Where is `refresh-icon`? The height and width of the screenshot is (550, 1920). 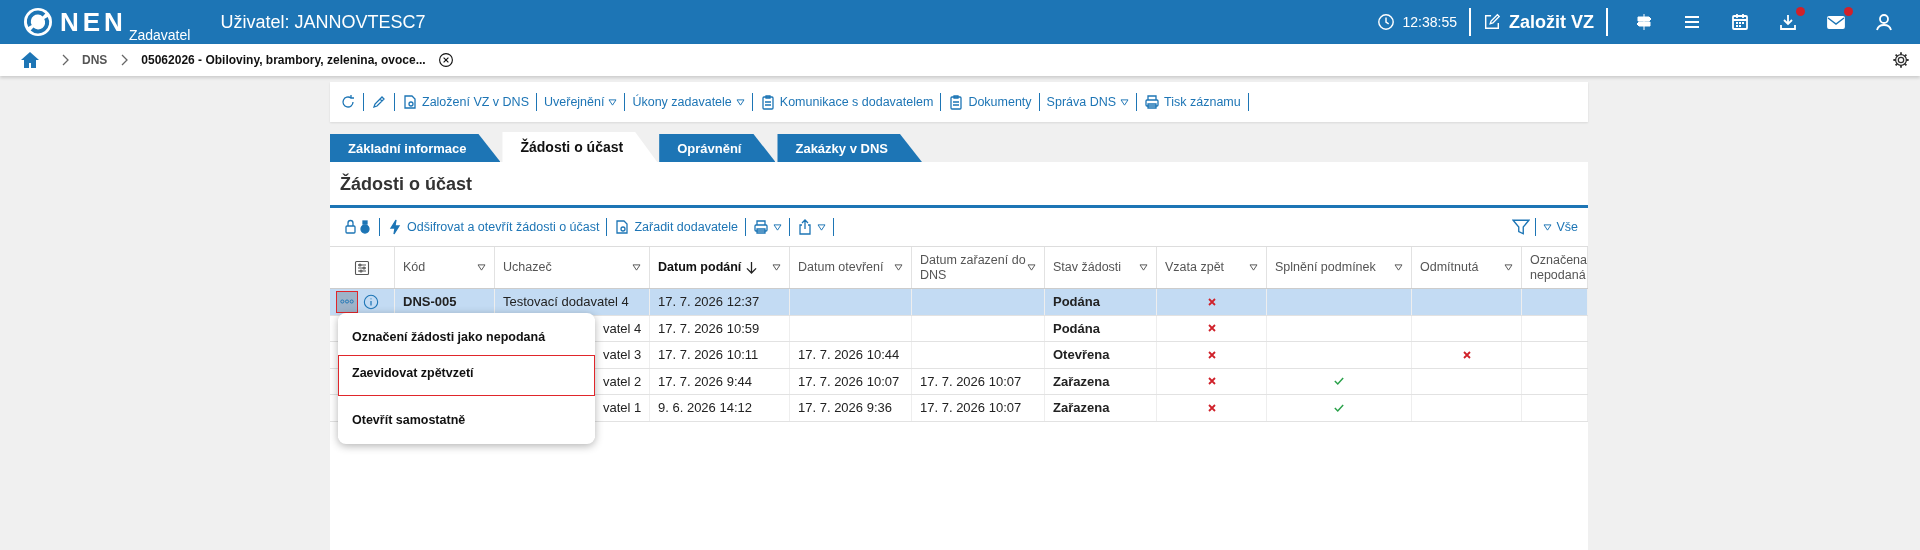
refresh-icon is located at coordinates (348, 102).